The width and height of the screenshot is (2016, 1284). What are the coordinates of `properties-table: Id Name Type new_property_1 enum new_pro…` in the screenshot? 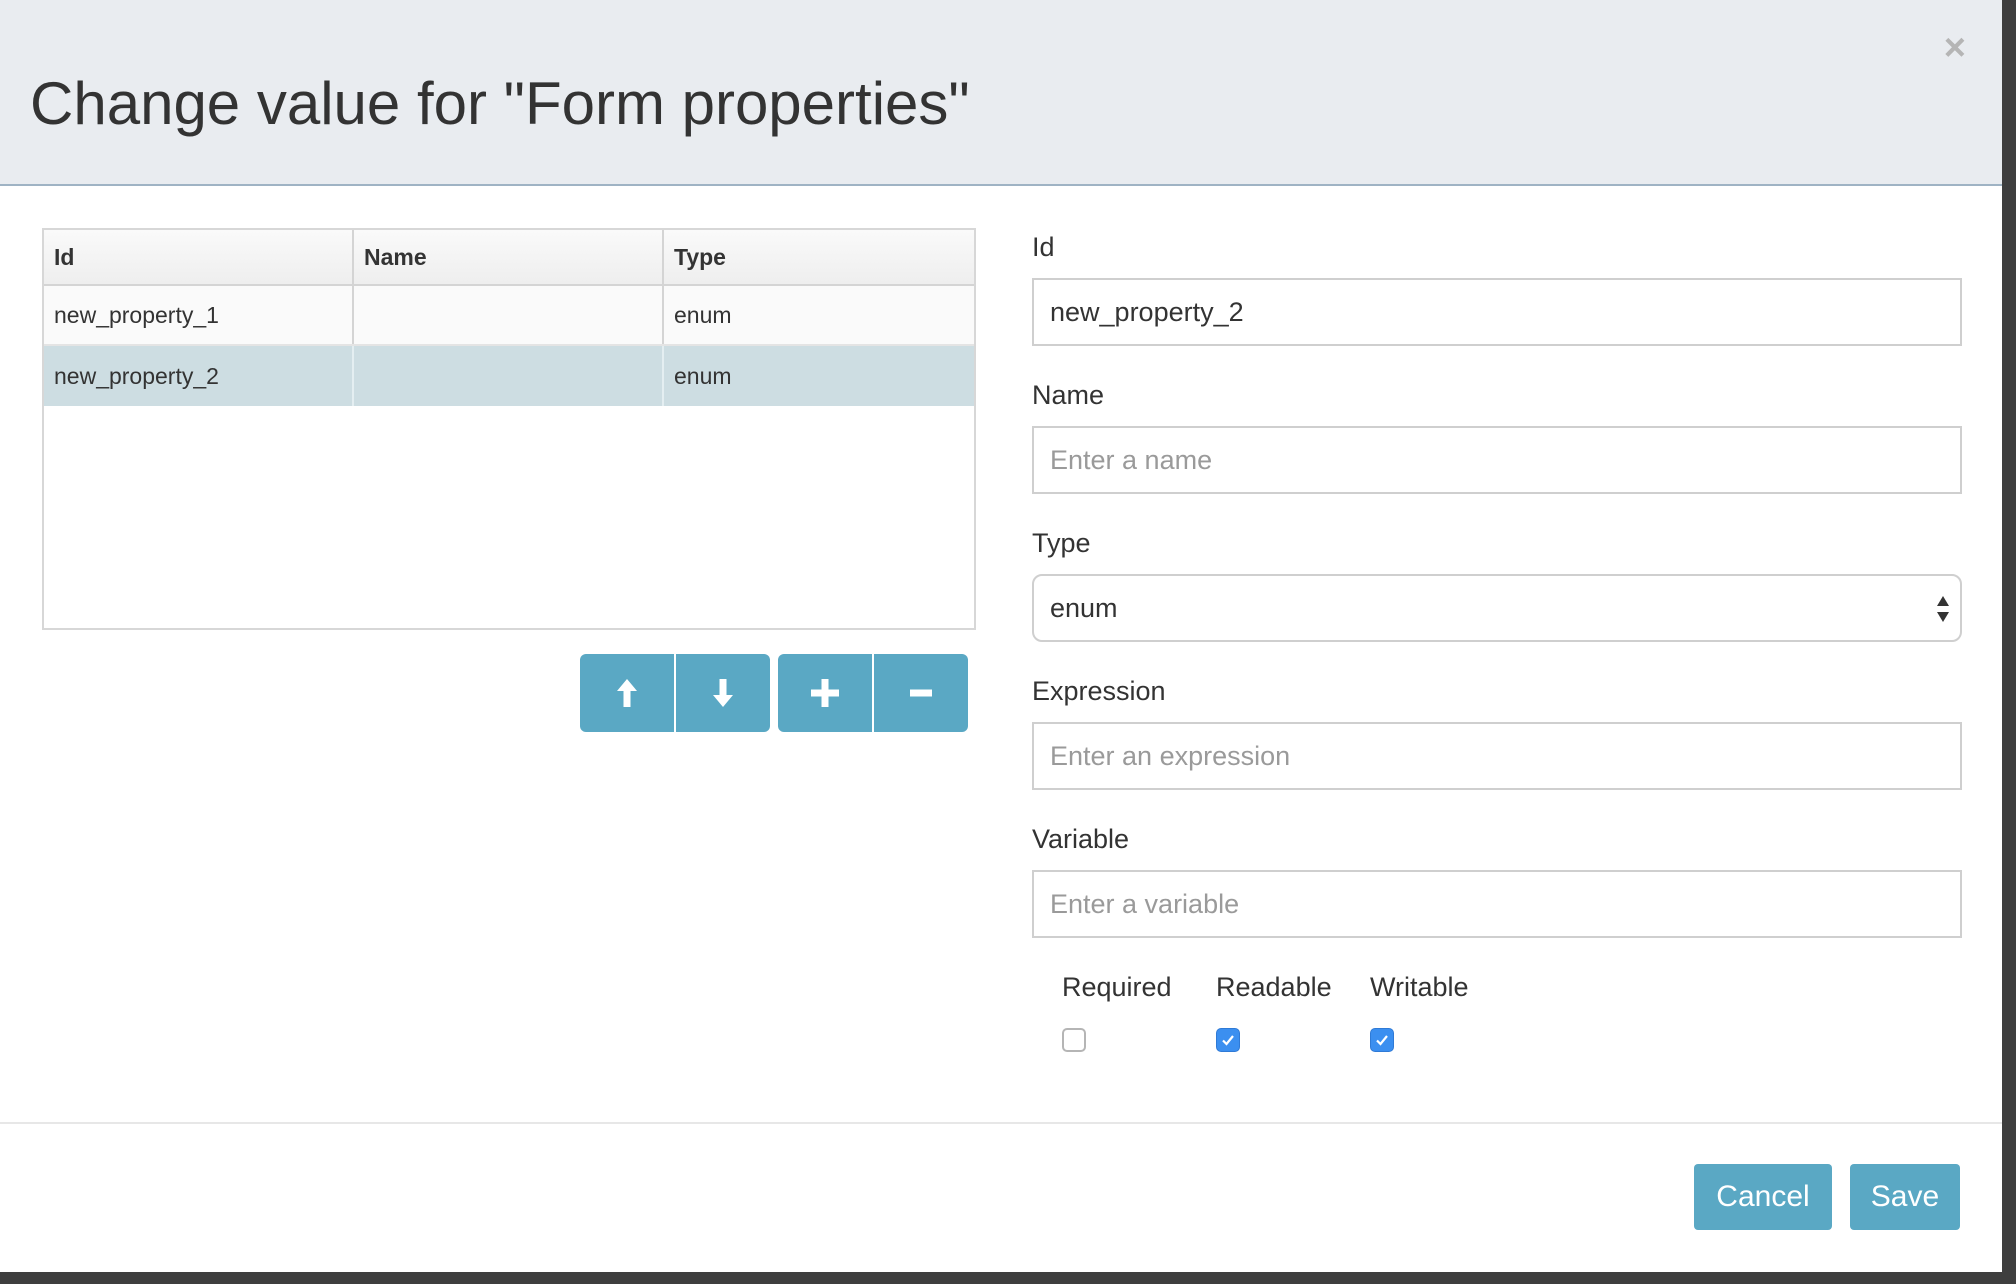 It's located at (509, 429).